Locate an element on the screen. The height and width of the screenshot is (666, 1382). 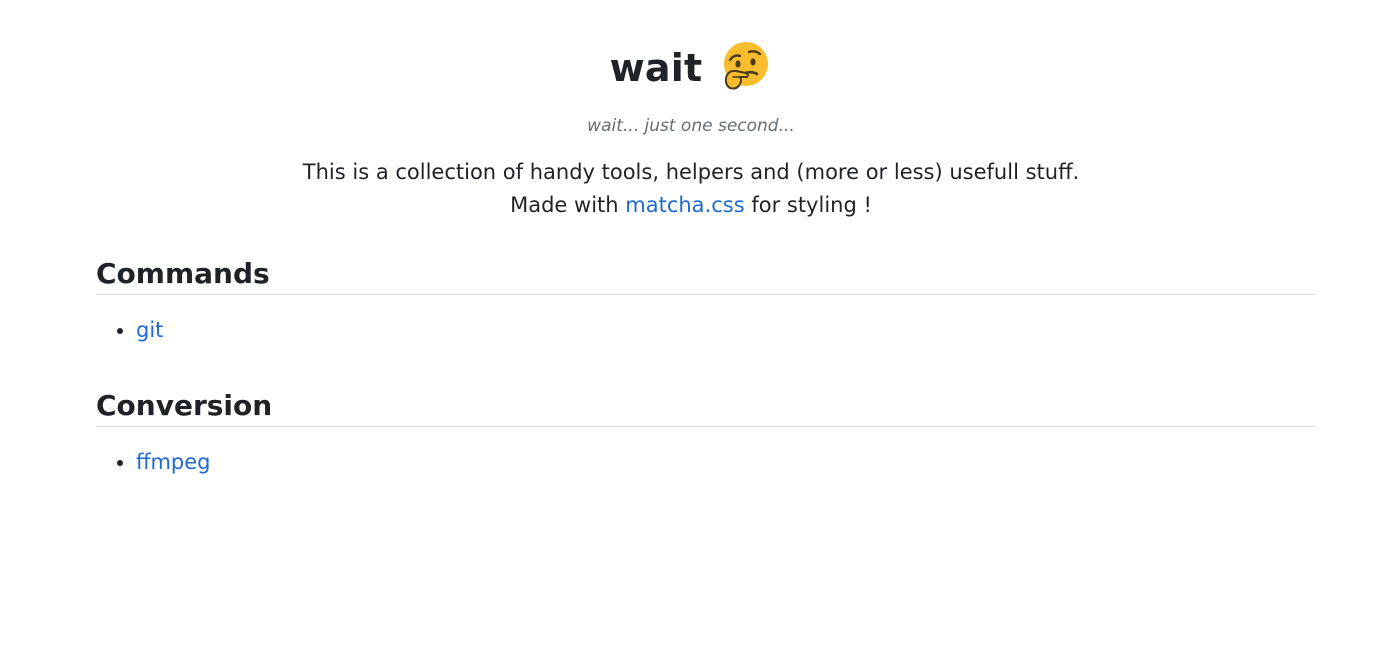
list-item: ffmpeg is located at coordinates (726, 462).